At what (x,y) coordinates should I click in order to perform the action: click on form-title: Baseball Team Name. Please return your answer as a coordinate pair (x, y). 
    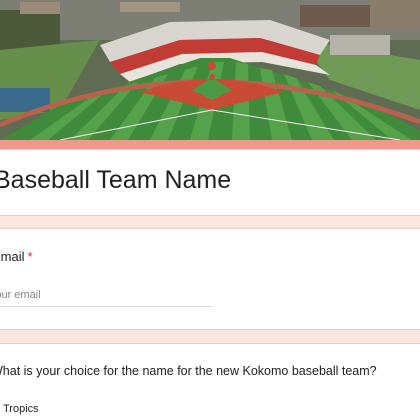
    Looking at the image, I should click on (116, 180).